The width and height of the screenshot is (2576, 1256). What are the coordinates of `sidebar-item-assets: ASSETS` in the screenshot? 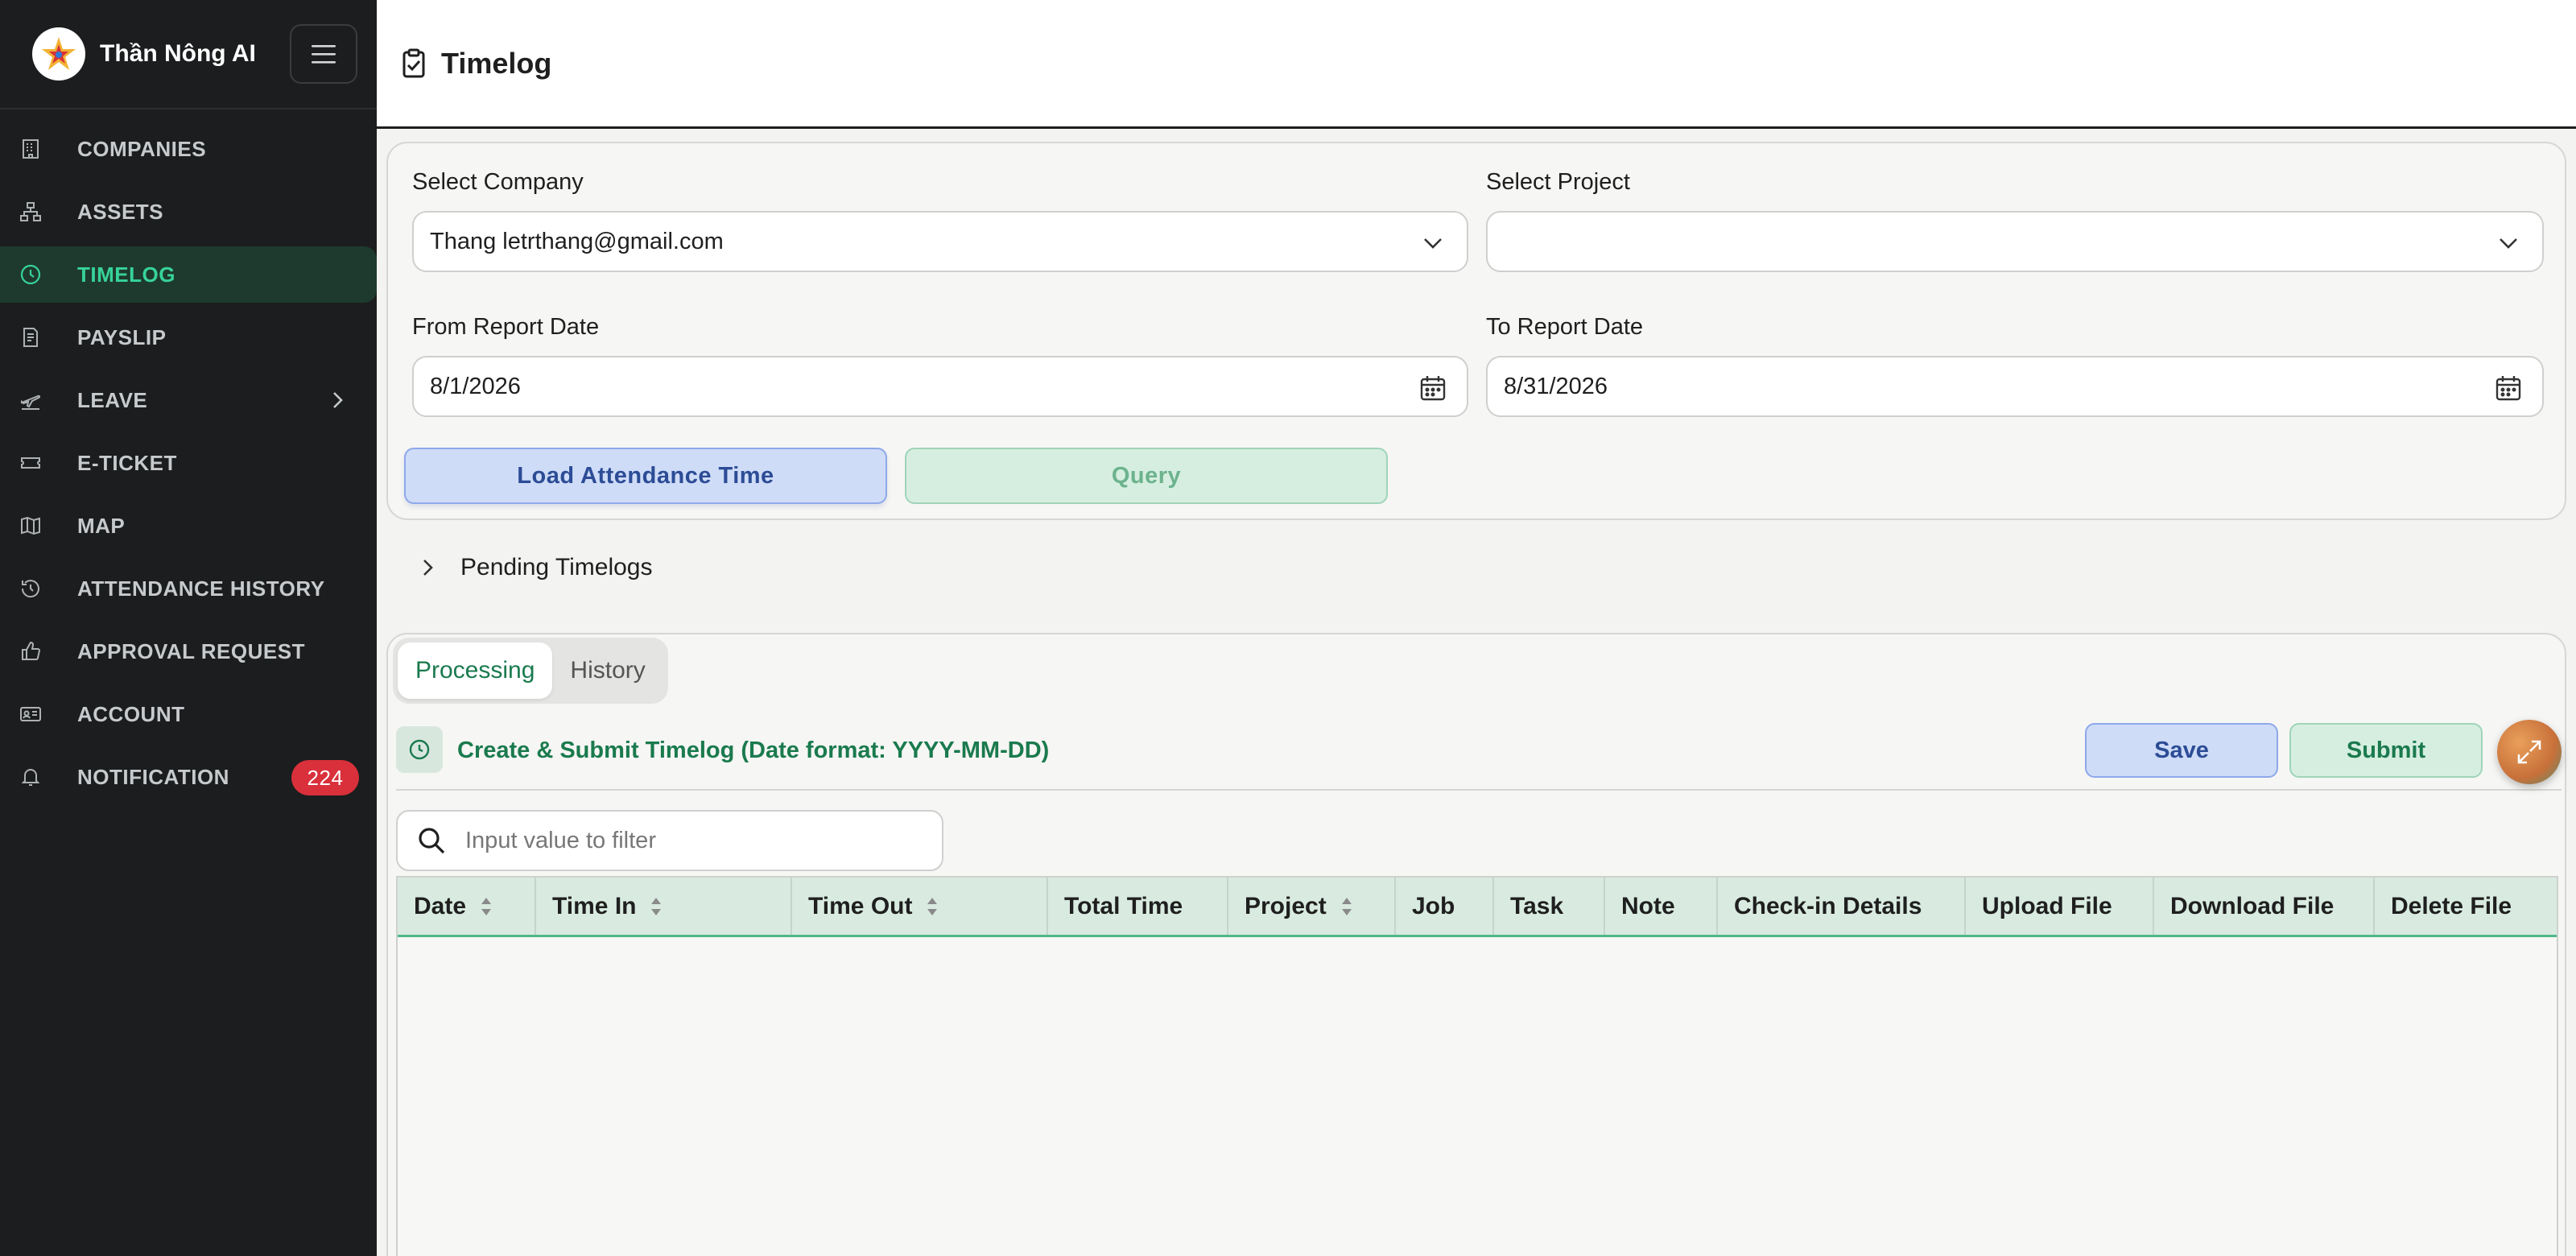 It's located at (188, 212).